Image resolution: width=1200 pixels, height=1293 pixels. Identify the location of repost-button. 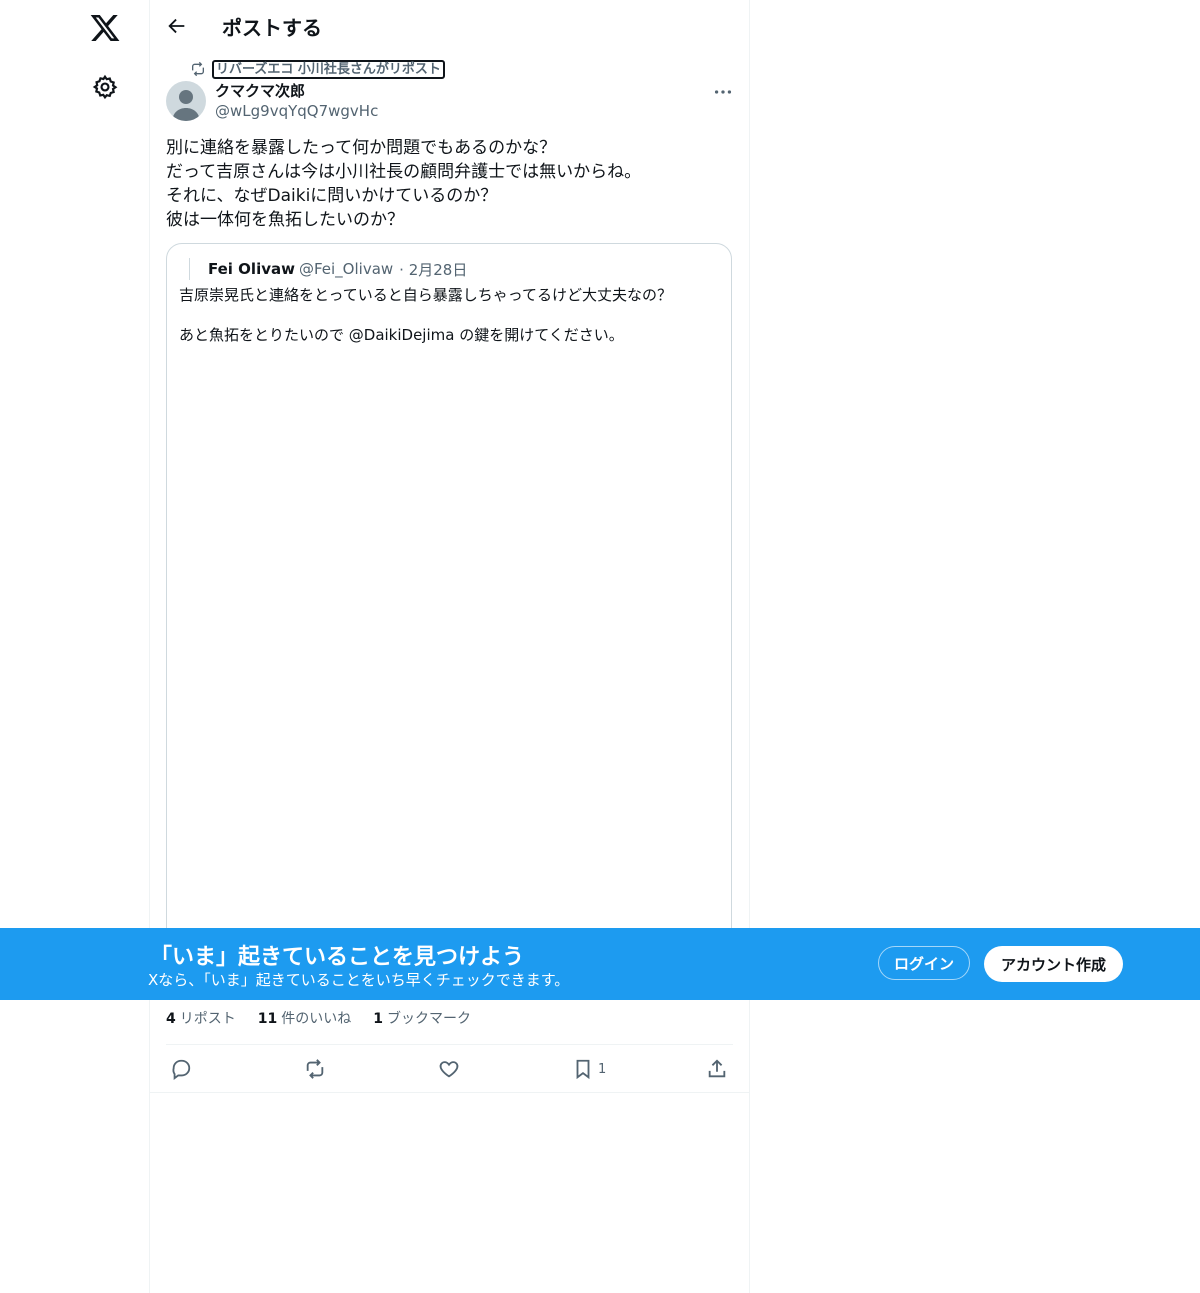
(315, 1069).